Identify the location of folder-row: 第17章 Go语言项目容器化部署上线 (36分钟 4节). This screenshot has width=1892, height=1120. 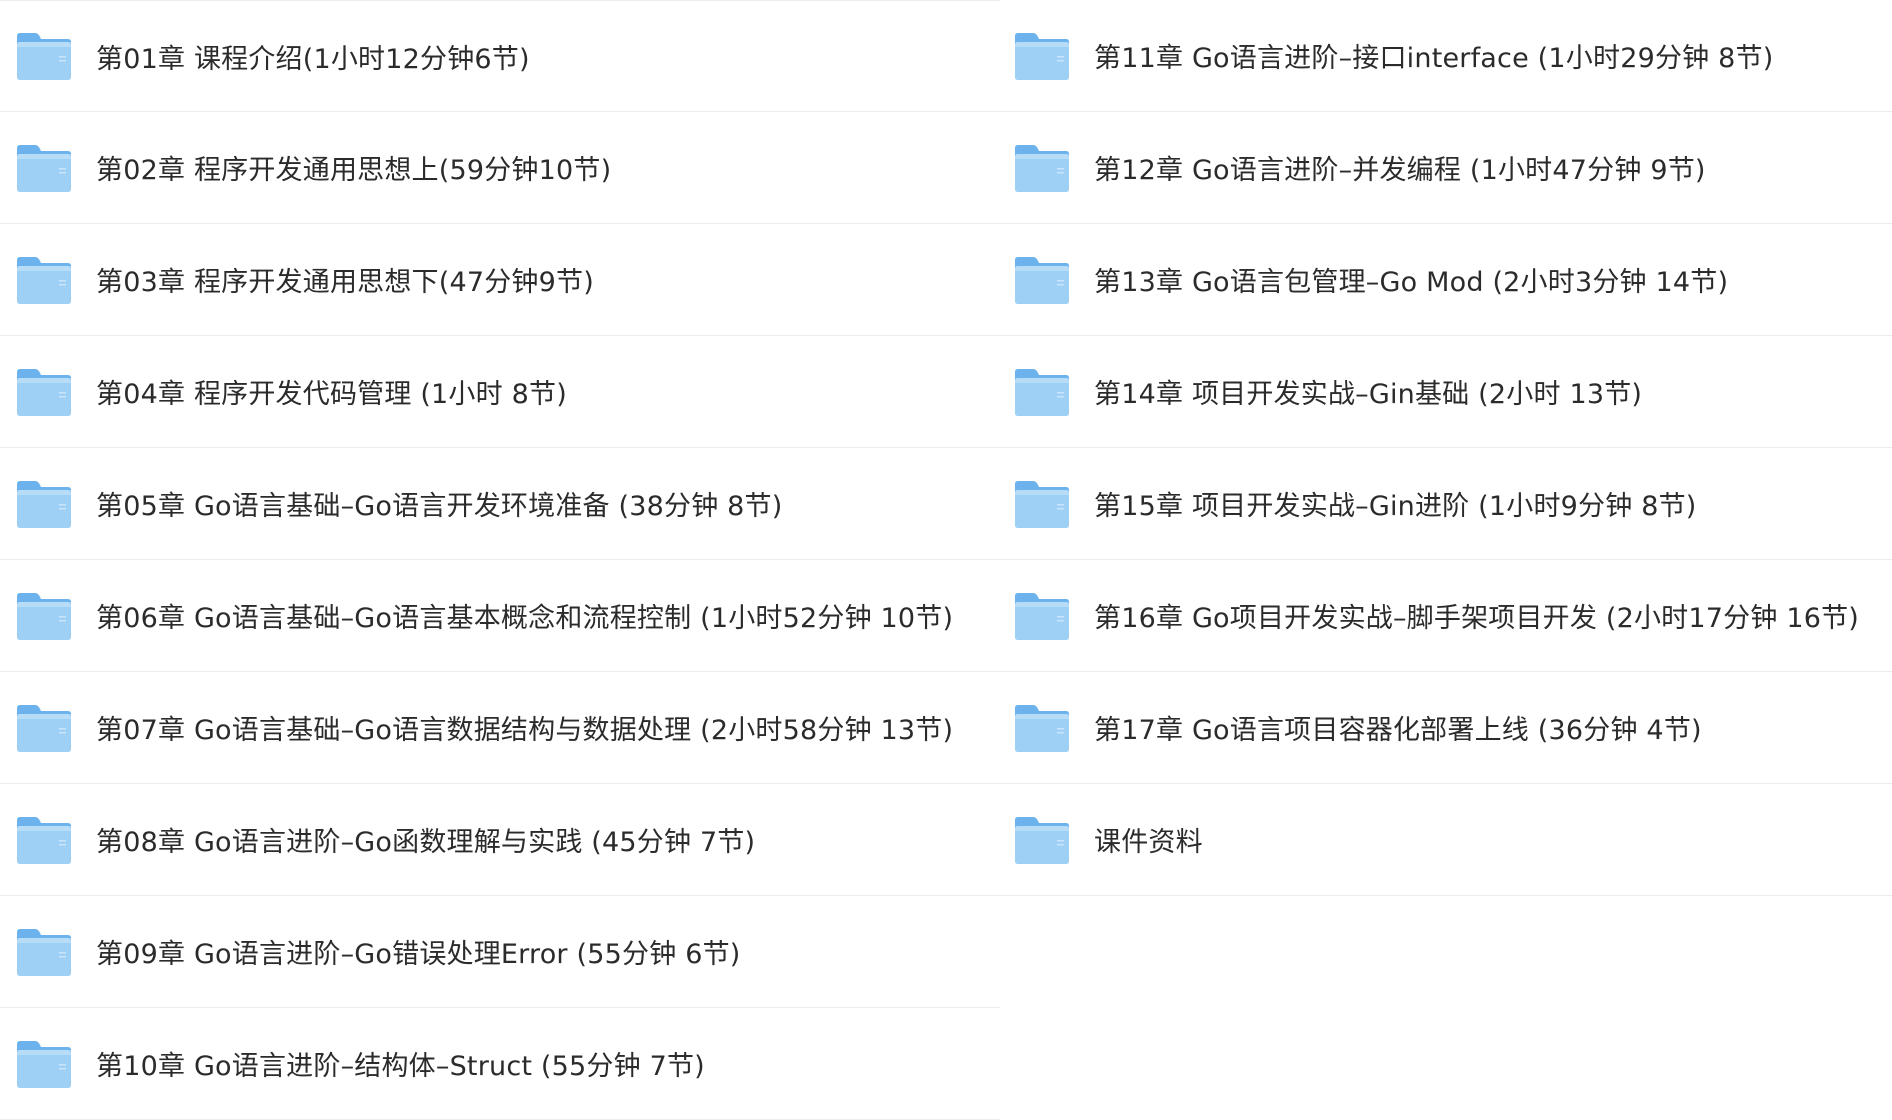
(1446, 728).